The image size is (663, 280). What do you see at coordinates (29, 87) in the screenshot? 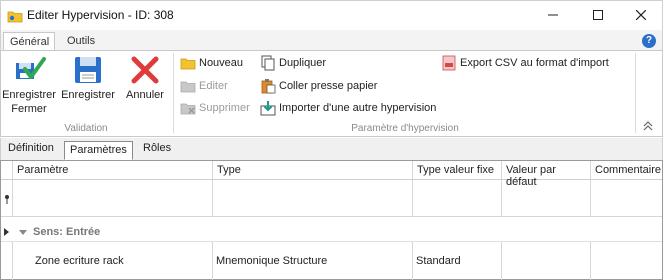
I see `save-close-button: Enregistrer Fermer` at bounding box center [29, 87].